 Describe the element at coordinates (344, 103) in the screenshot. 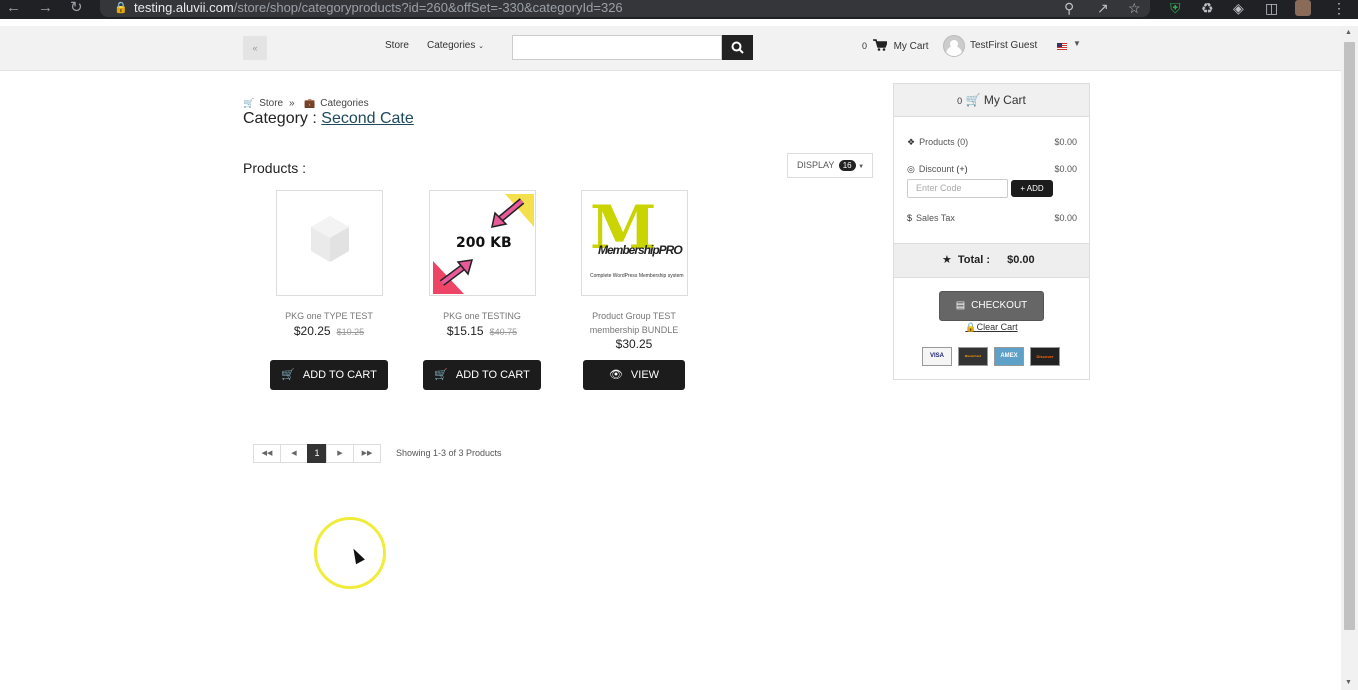

I see `breadcrumb-categories-label: Categories` at that location.